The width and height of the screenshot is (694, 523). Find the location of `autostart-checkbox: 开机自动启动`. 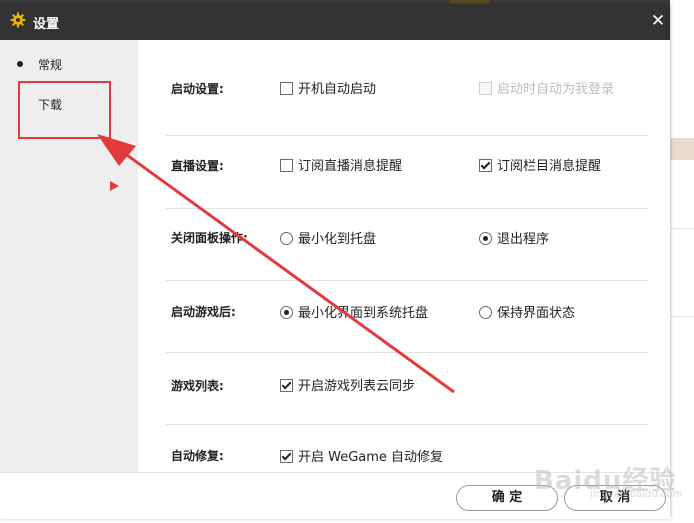

autostart-checkbox: 开机自动启动 is located at coordinates (328, 87).